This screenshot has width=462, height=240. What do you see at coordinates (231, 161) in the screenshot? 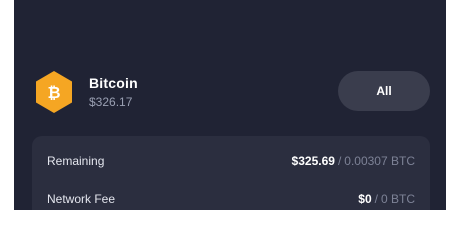
I see `remaining-row: Remaining $325.69 / 0.00307 BTC` at bounding box center [231, 161].